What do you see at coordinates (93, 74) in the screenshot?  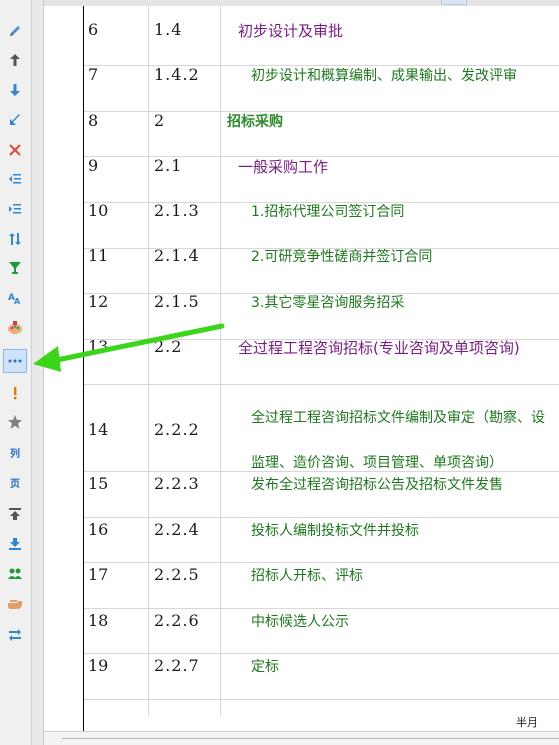 I see `row-number: 7` at bounding box center [93, 74].